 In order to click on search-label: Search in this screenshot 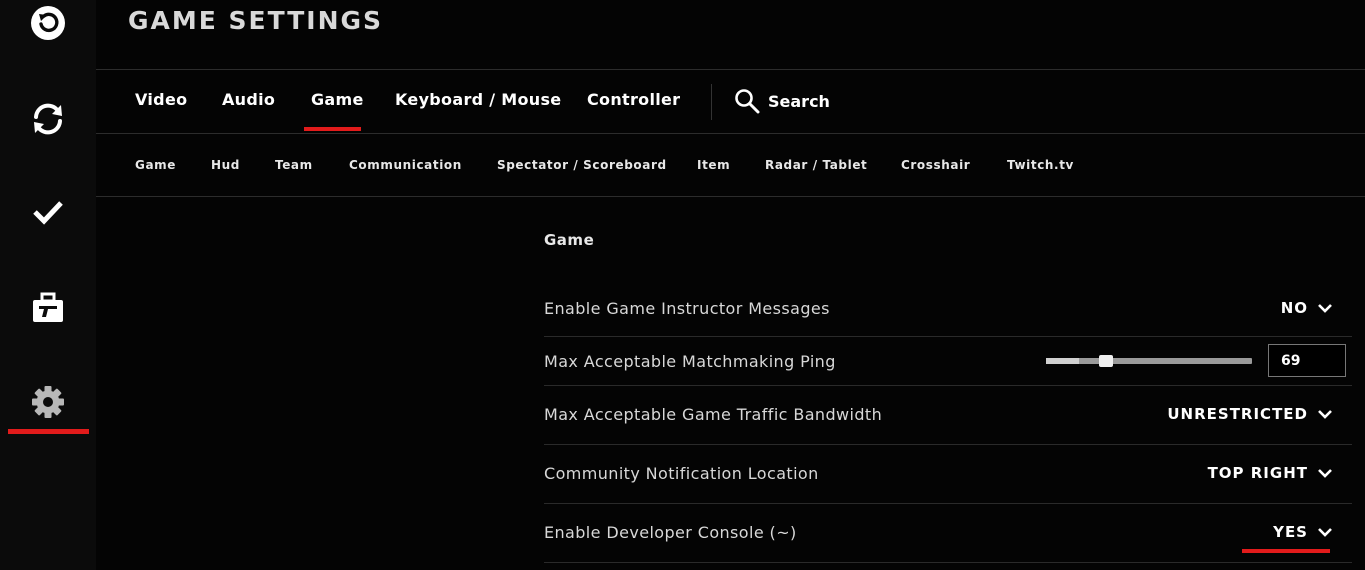, I will do `click(799, 101)`.